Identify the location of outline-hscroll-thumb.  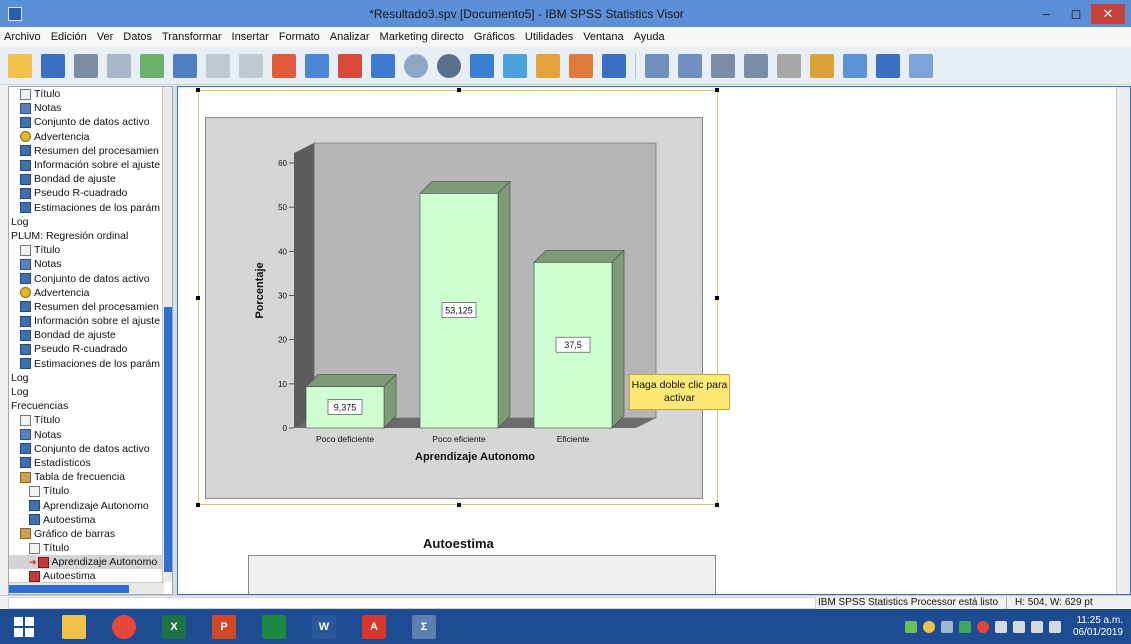
(69, 589).